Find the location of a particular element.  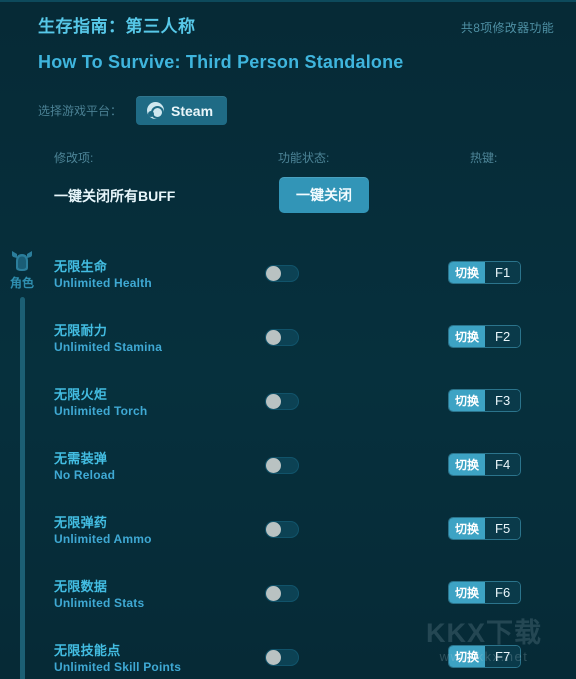

cheat-hotkey: 切换 F3 is located at coordinates (485, 400).